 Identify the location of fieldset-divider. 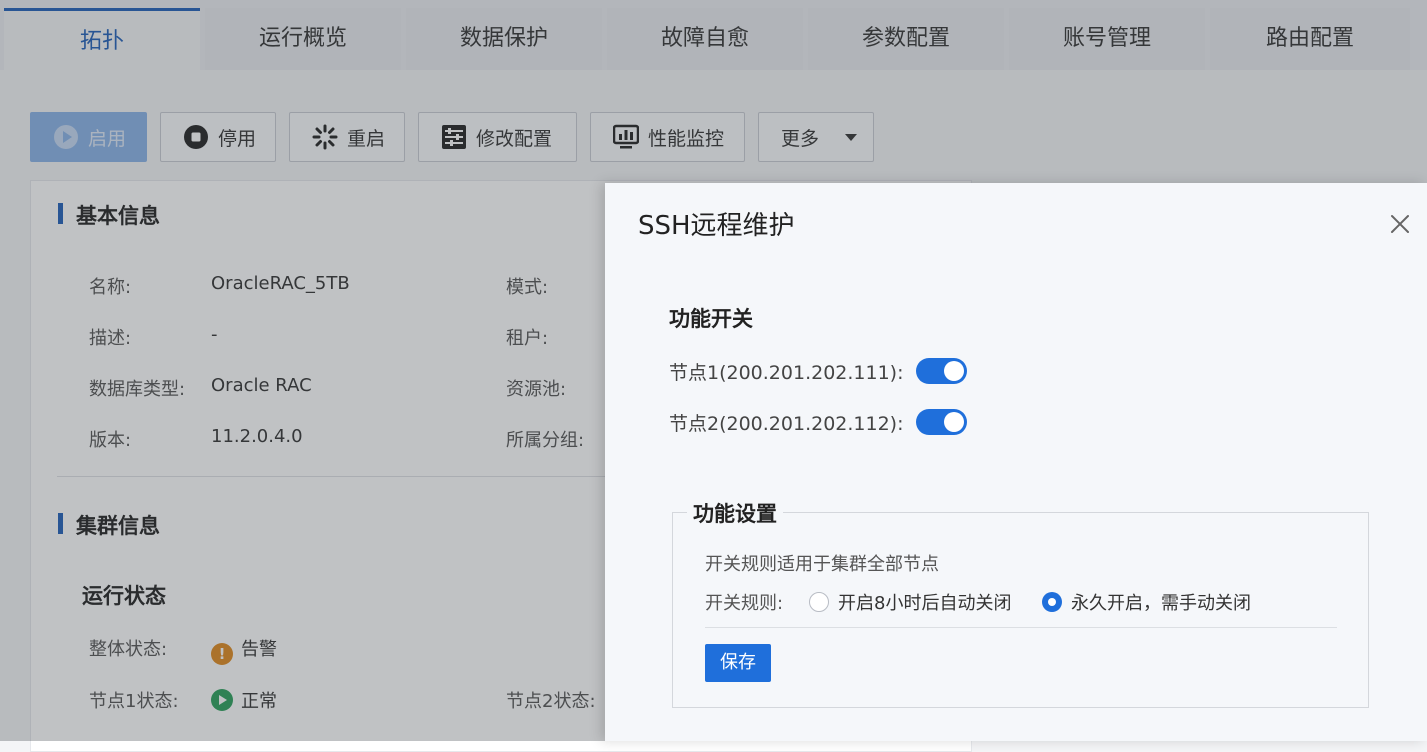
(1021, 627).